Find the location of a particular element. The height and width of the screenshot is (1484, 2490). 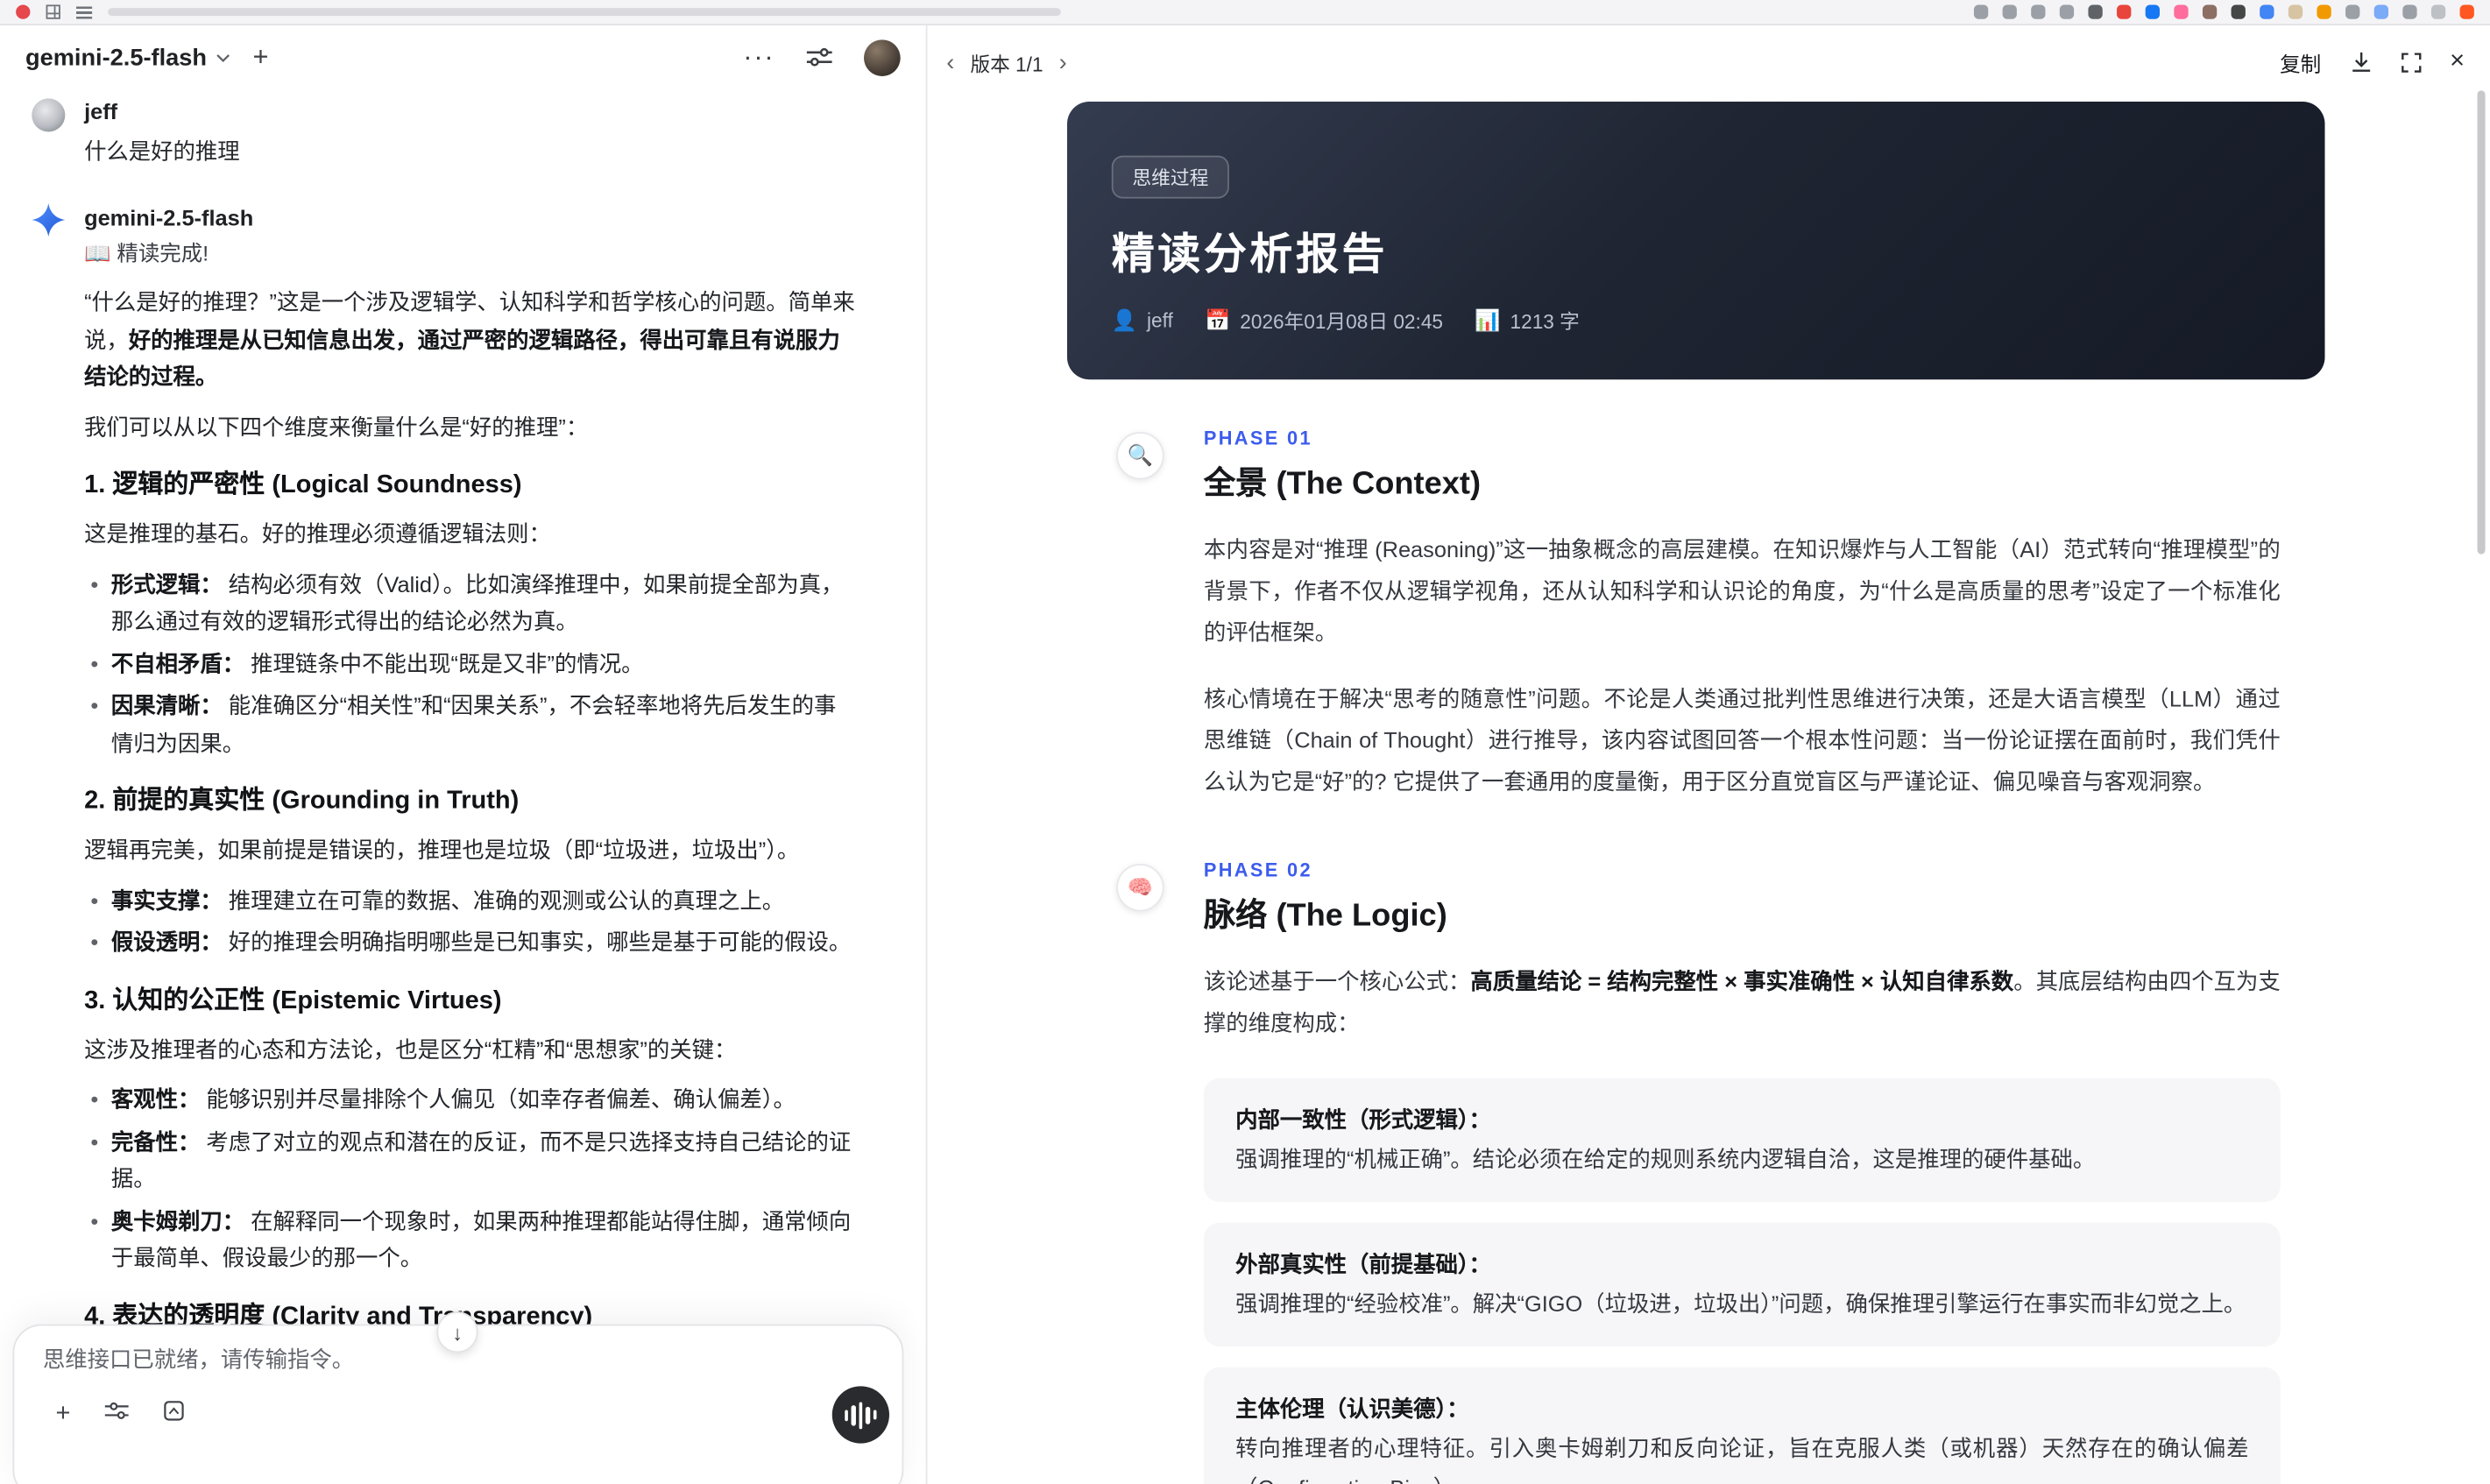

lead-paragraph: 我们可以从以下四个维度来衡量什么是“好的推理”： is located at coordinates (337, 426).